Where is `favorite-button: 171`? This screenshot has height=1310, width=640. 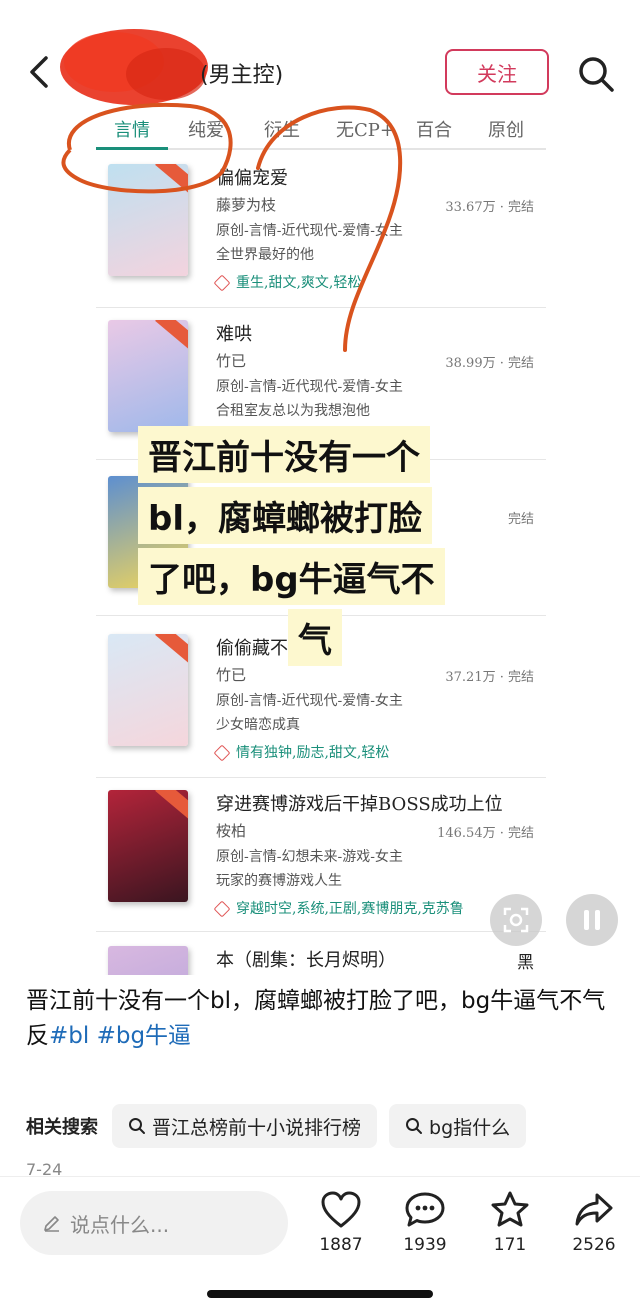
favorite-button: 171 is located at coordinates (510, 1223).